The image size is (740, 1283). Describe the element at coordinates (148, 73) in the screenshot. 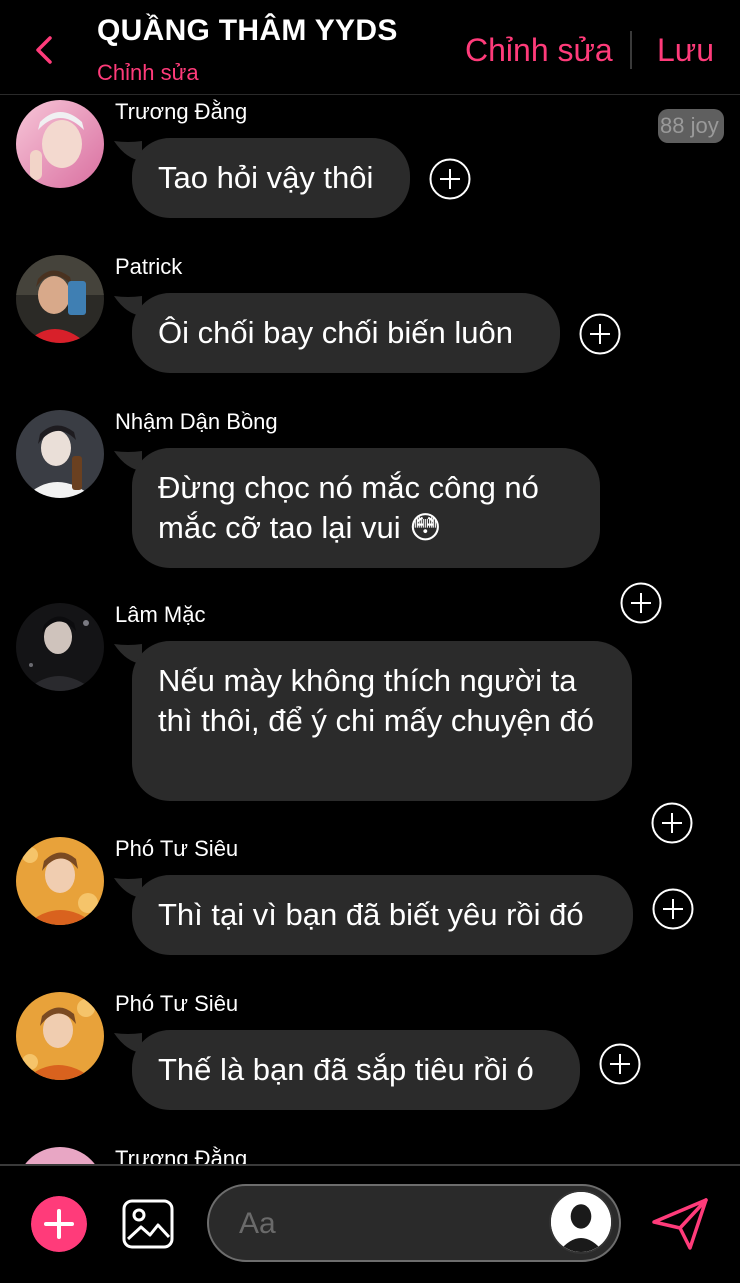

I see `group-subtitle: Chỉnh sửa` at that location.